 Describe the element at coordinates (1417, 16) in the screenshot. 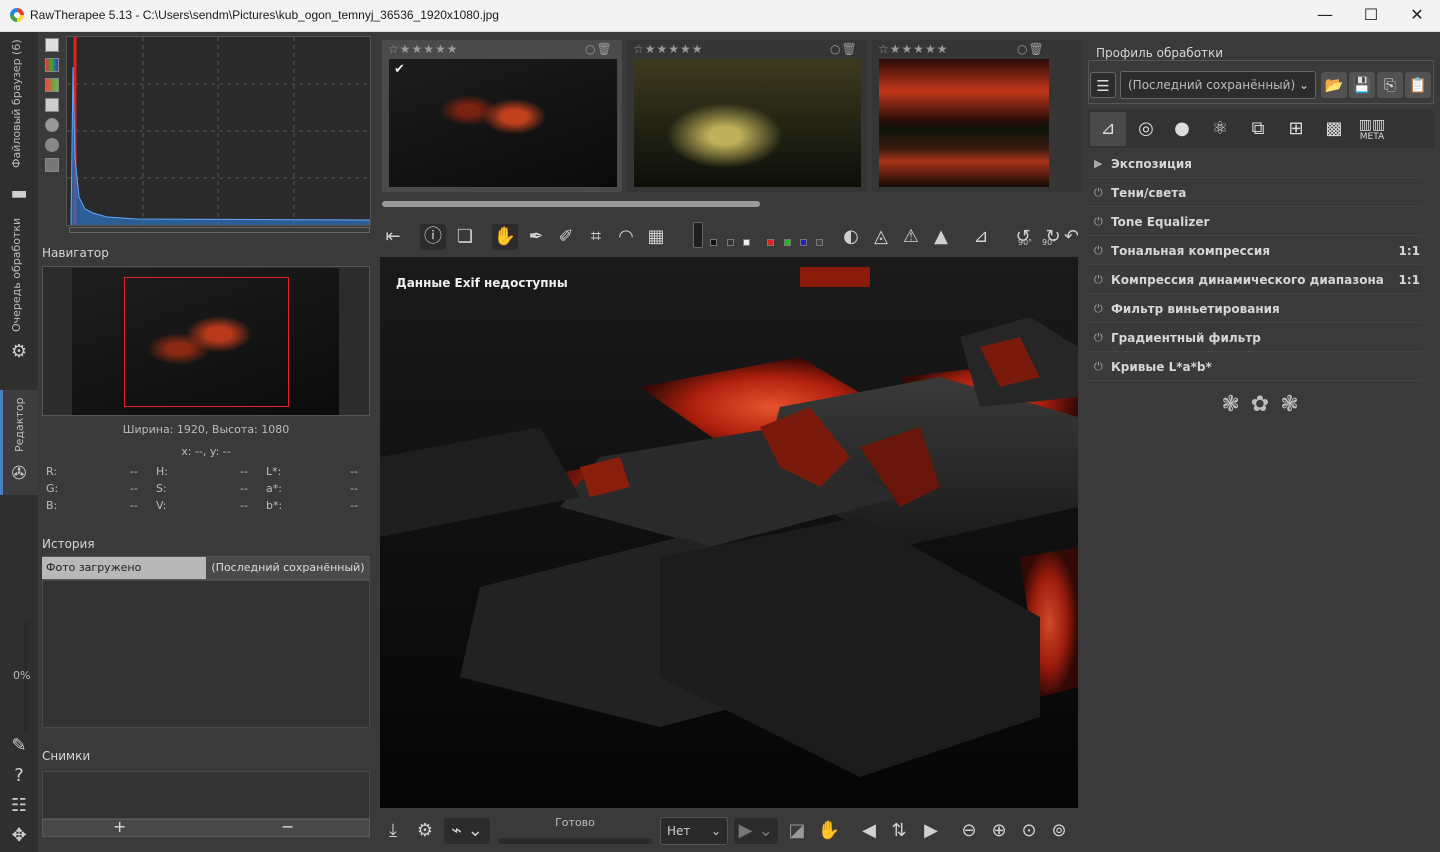

I see `close-button: ✕` at that location.